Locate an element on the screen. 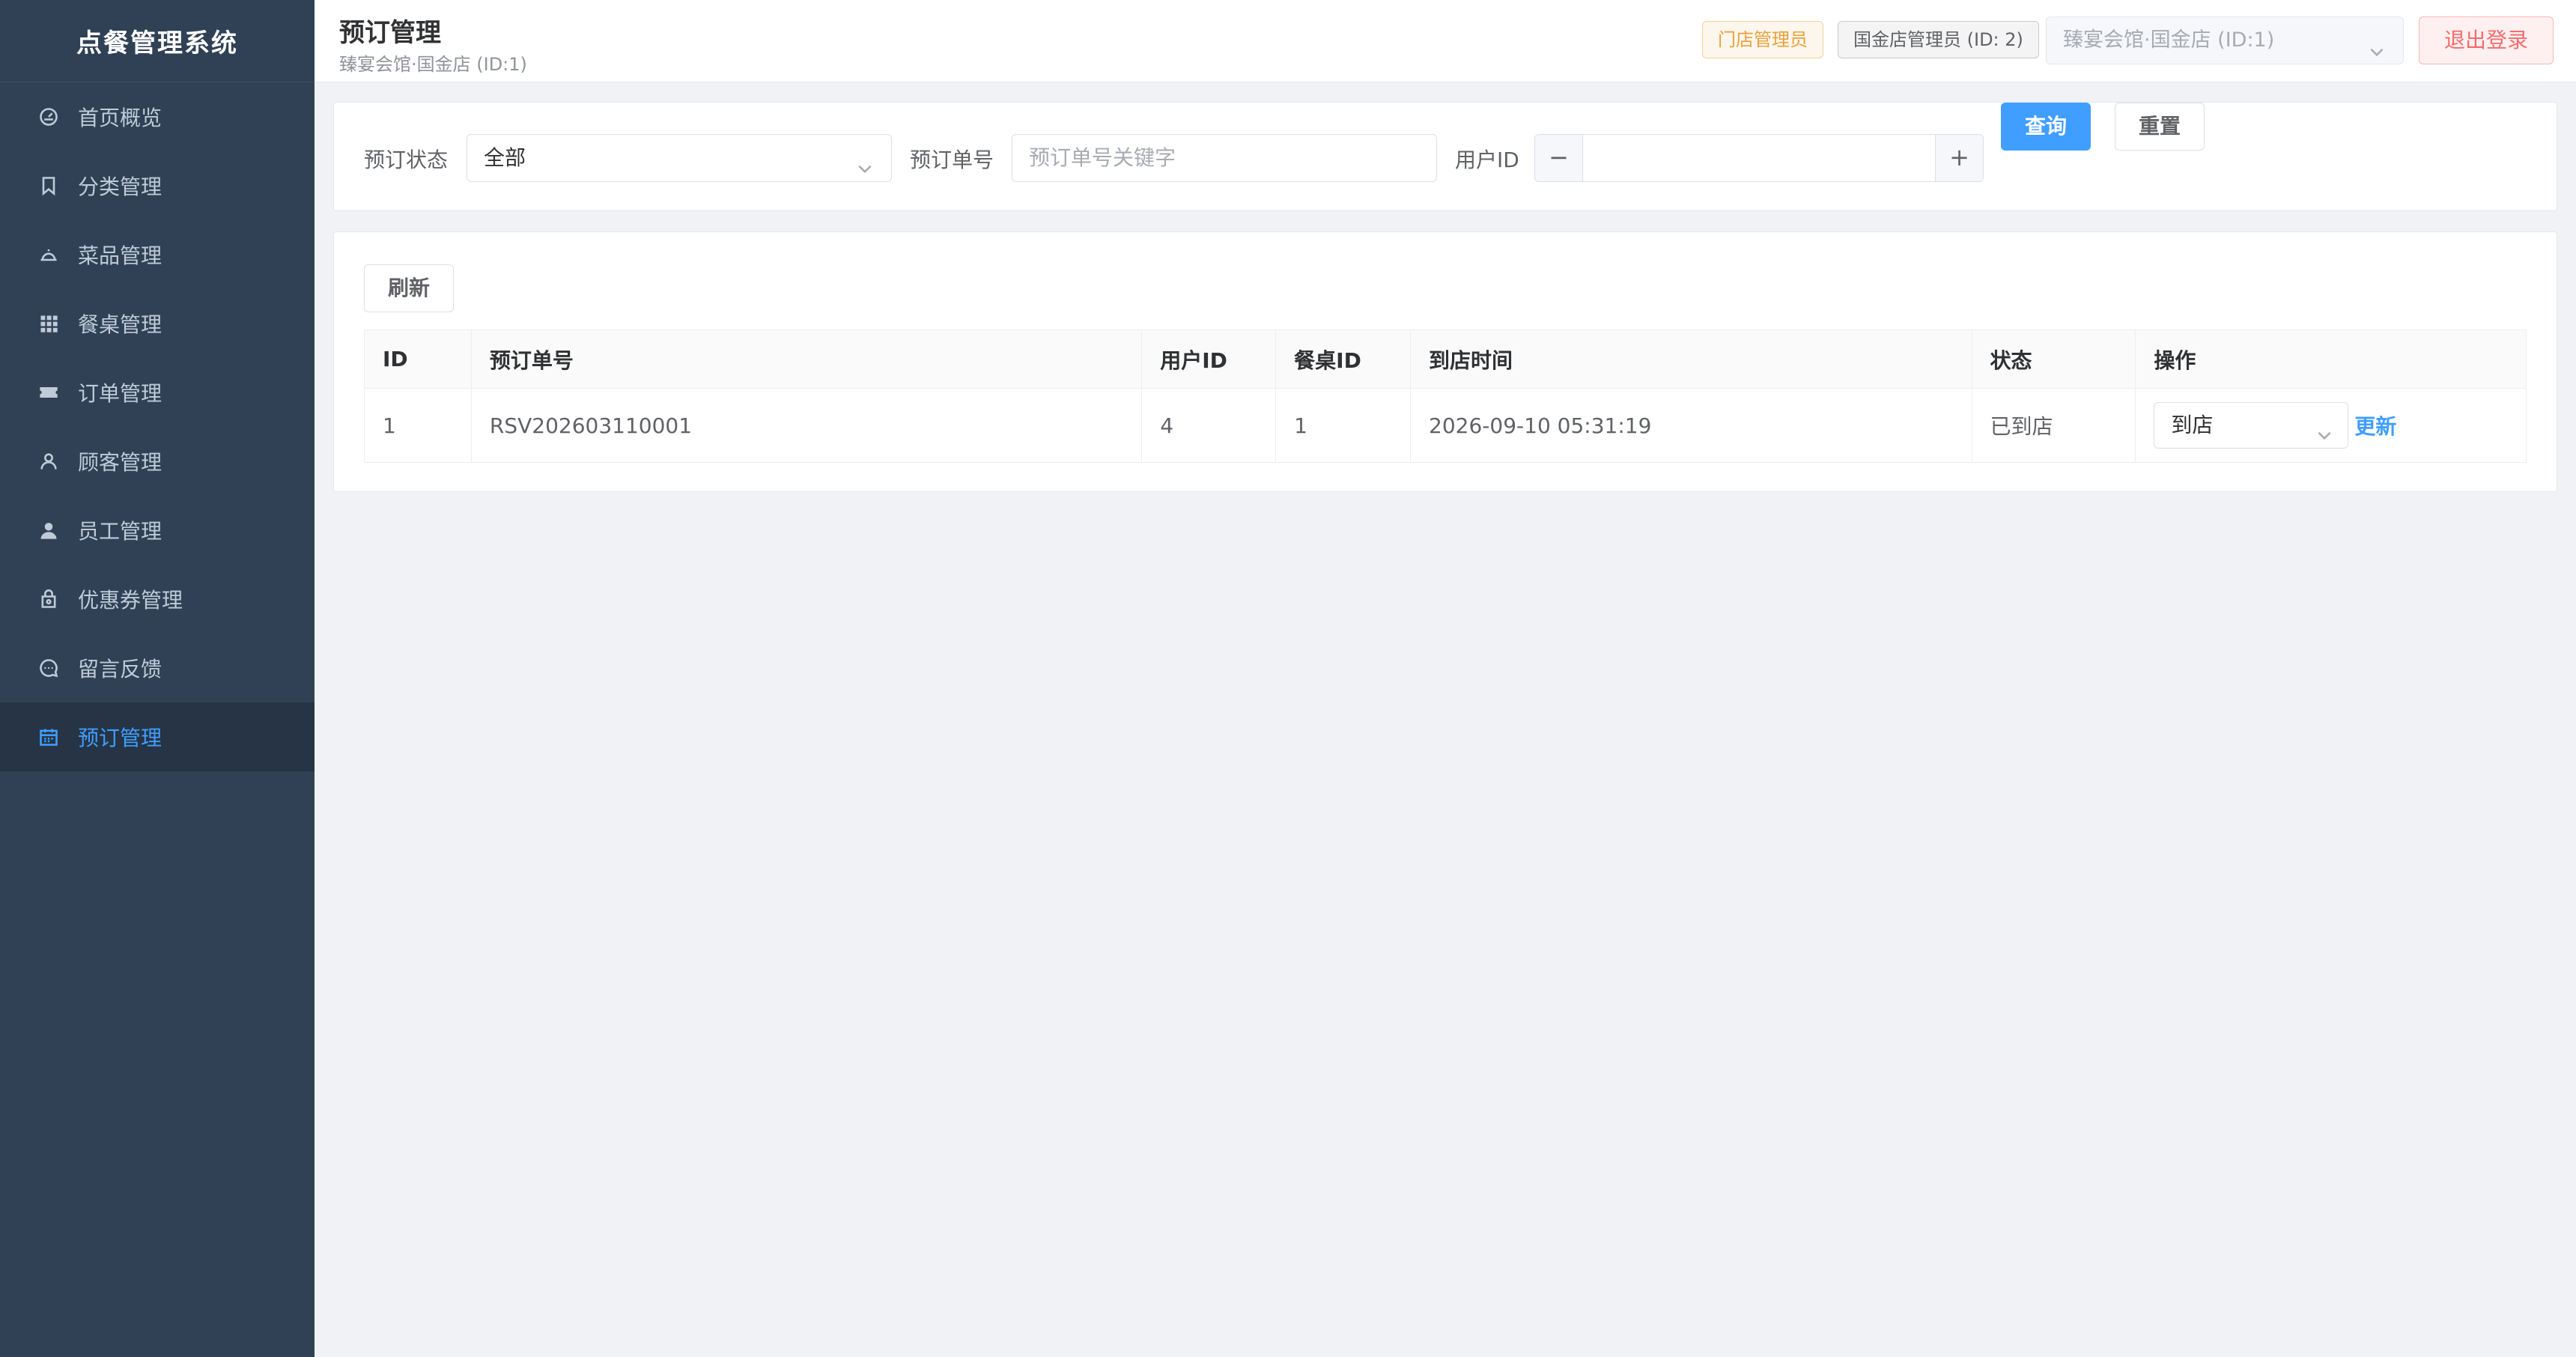  logout-button: 退出登录 is located at coordinates (2486, 40).